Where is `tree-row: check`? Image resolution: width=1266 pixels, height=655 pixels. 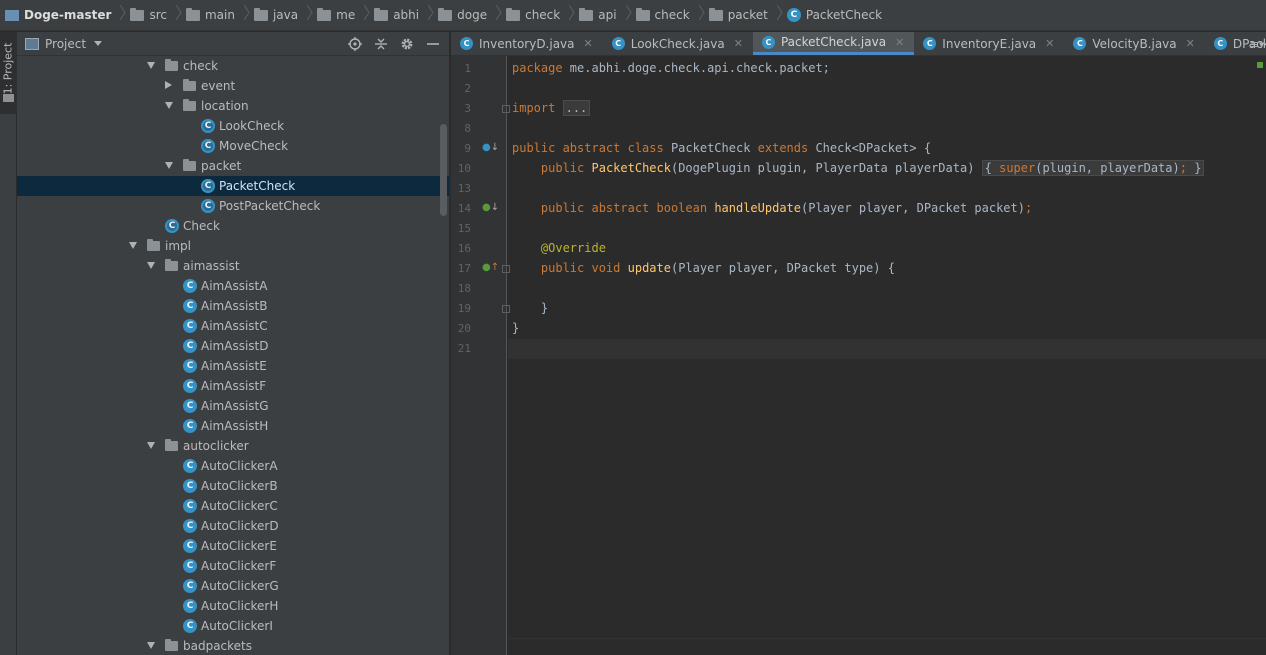
tree-row: check is located at coordinates (233, 66).